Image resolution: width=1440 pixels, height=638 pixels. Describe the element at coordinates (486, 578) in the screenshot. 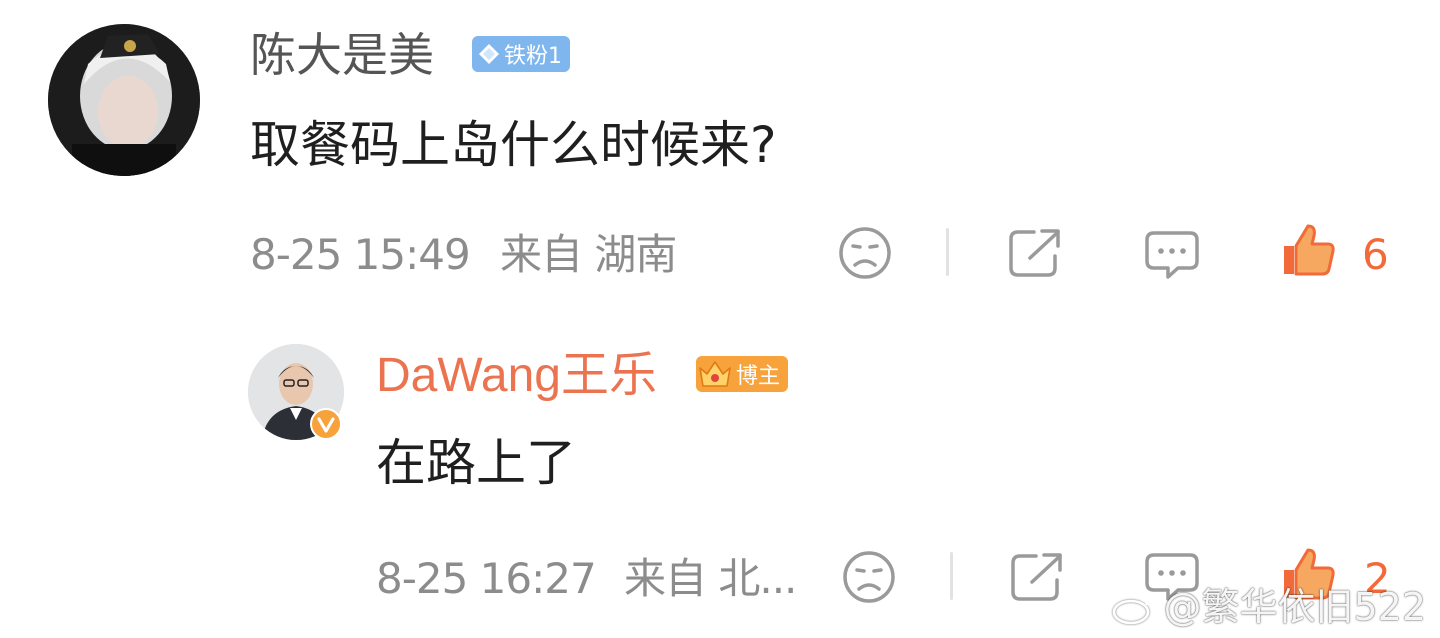

I see `reply-time: 8-25 16:27` at that location.